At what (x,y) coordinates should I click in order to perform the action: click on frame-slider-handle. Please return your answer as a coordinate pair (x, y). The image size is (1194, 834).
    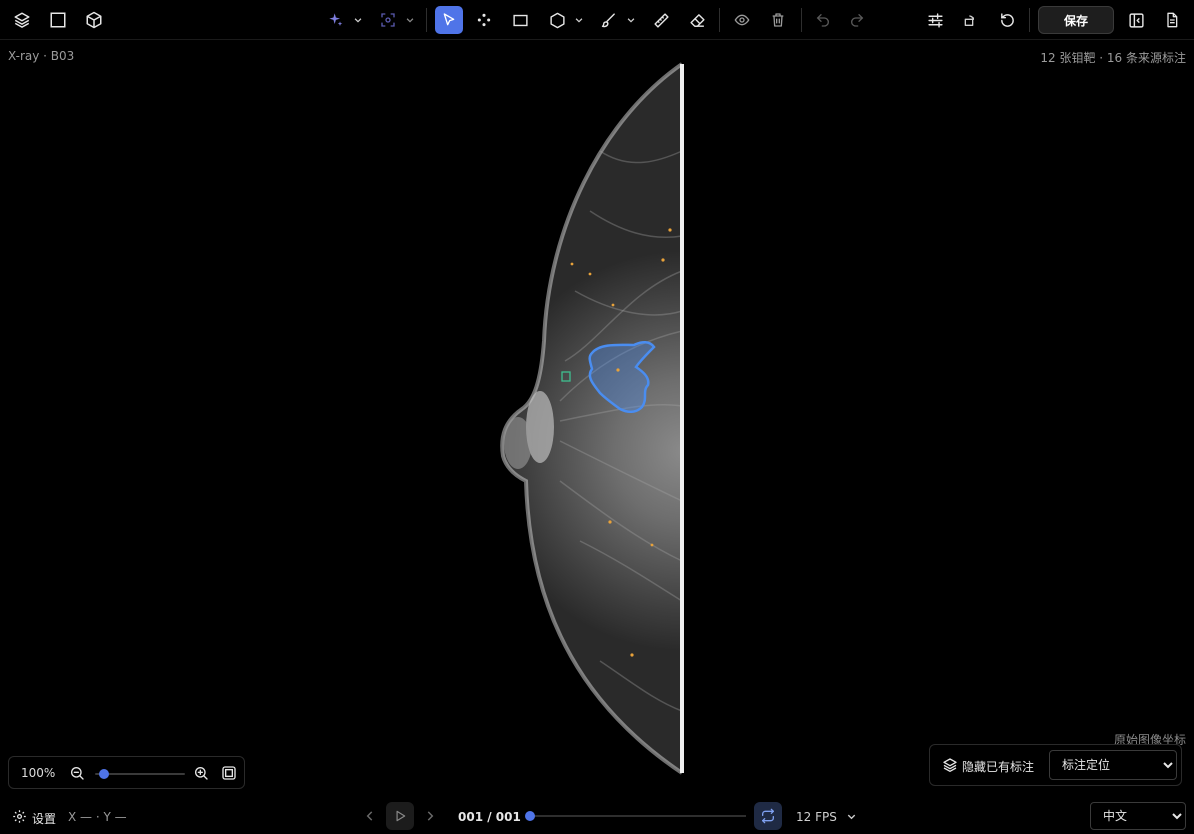
    Looking at the image, I should click on (530, 816).